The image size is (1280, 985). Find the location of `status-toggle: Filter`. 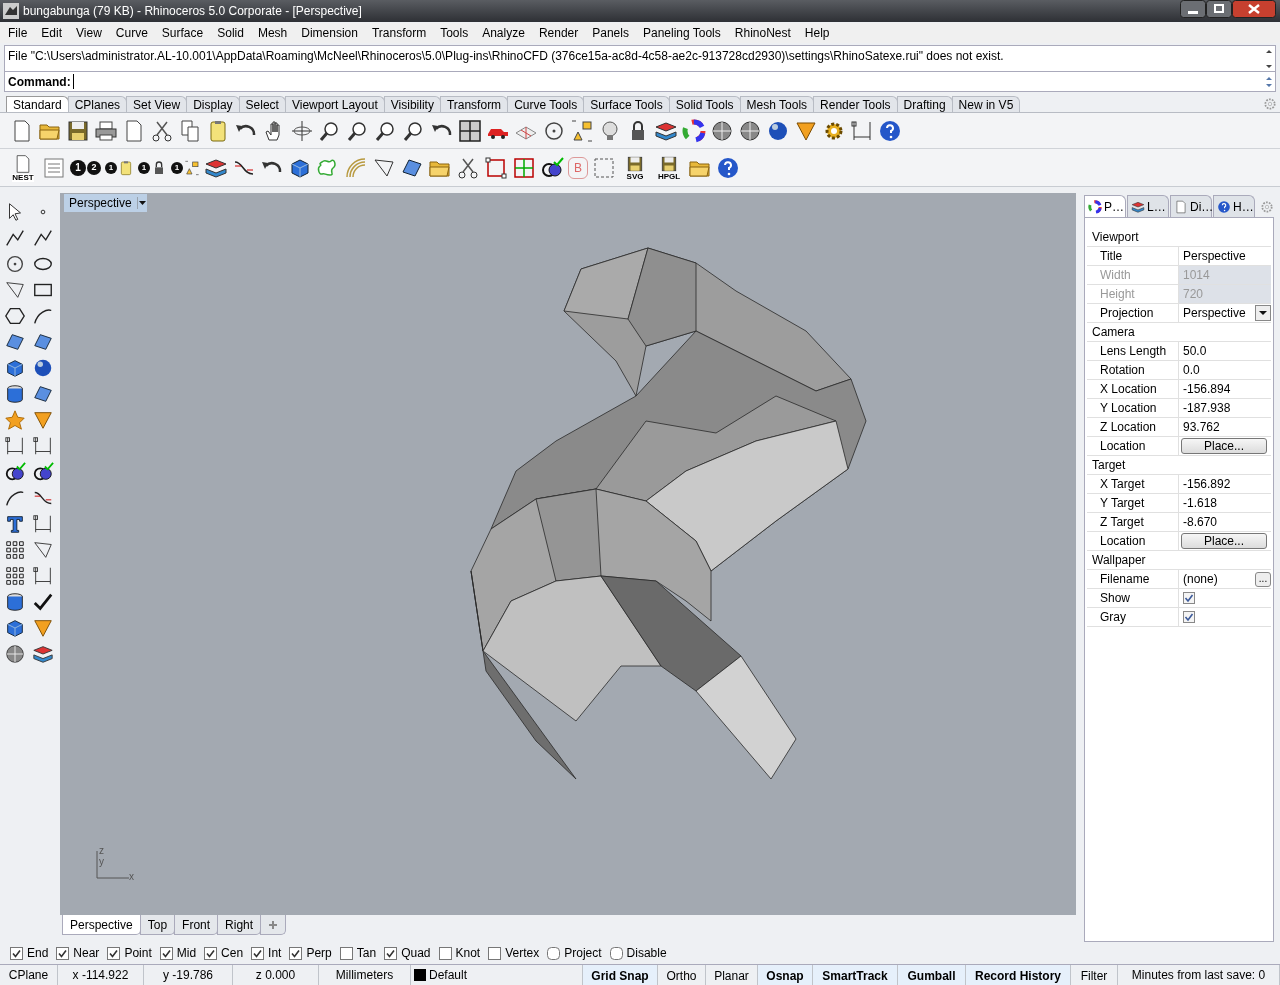

status-toggle: Filter is located at coordinates (1094, 975).